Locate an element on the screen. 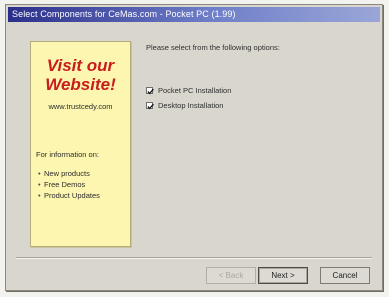 The width and height of the screenshot is (389, 297). promo-list-item: • New products is located at coordinates (69, 173).